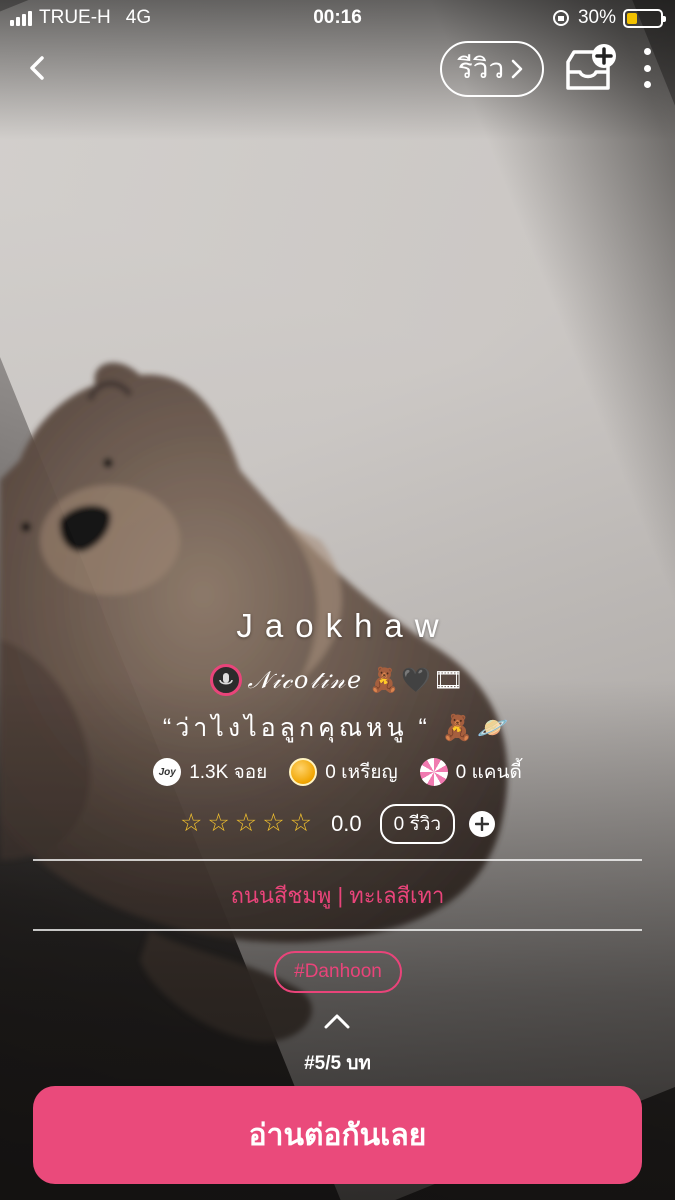 The height and width of the screenshot is (1200, 675). Describe the element at coordinates (361, 772) in the screenshot. I see `coin-count: 0 เหรียญ` at that location.